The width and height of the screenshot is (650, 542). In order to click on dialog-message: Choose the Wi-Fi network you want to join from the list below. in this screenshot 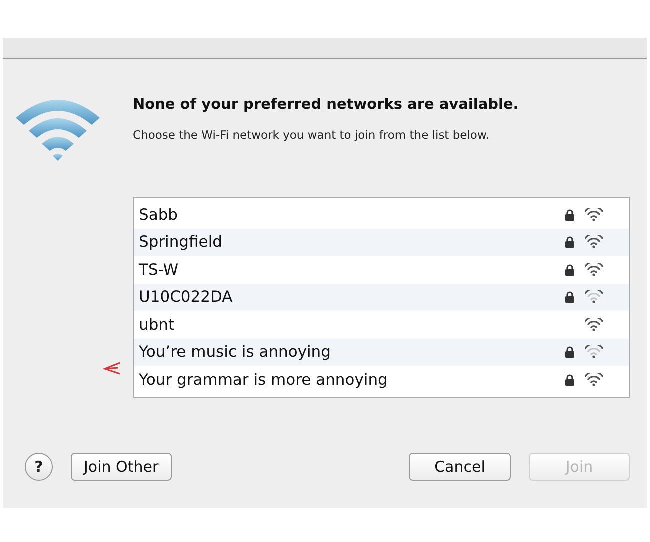, I will do `click(311, 135)`.